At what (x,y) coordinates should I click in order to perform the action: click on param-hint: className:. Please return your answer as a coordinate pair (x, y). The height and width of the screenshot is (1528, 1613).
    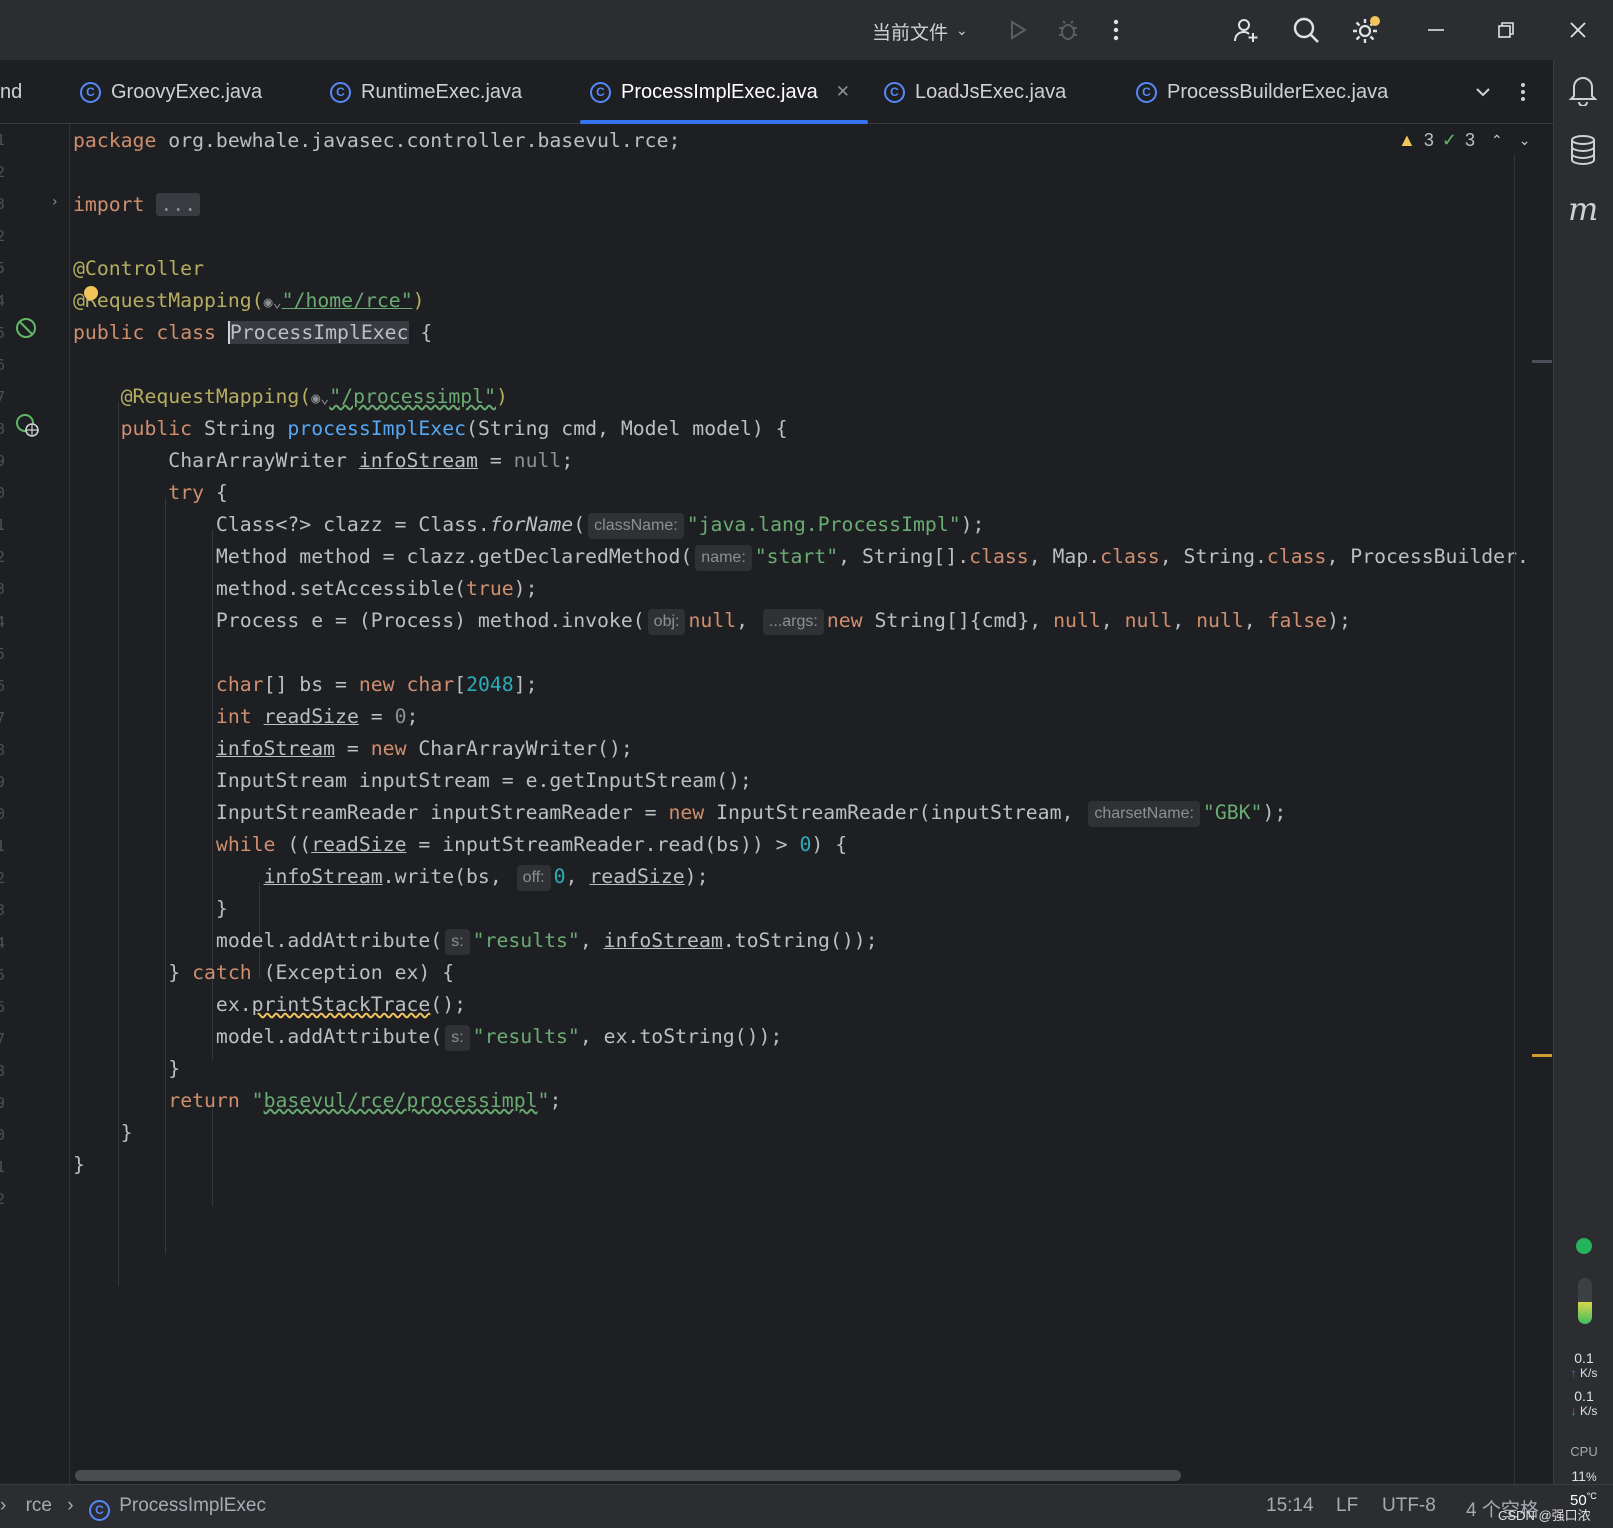
    Looking at the image, I should click on (636, 526).